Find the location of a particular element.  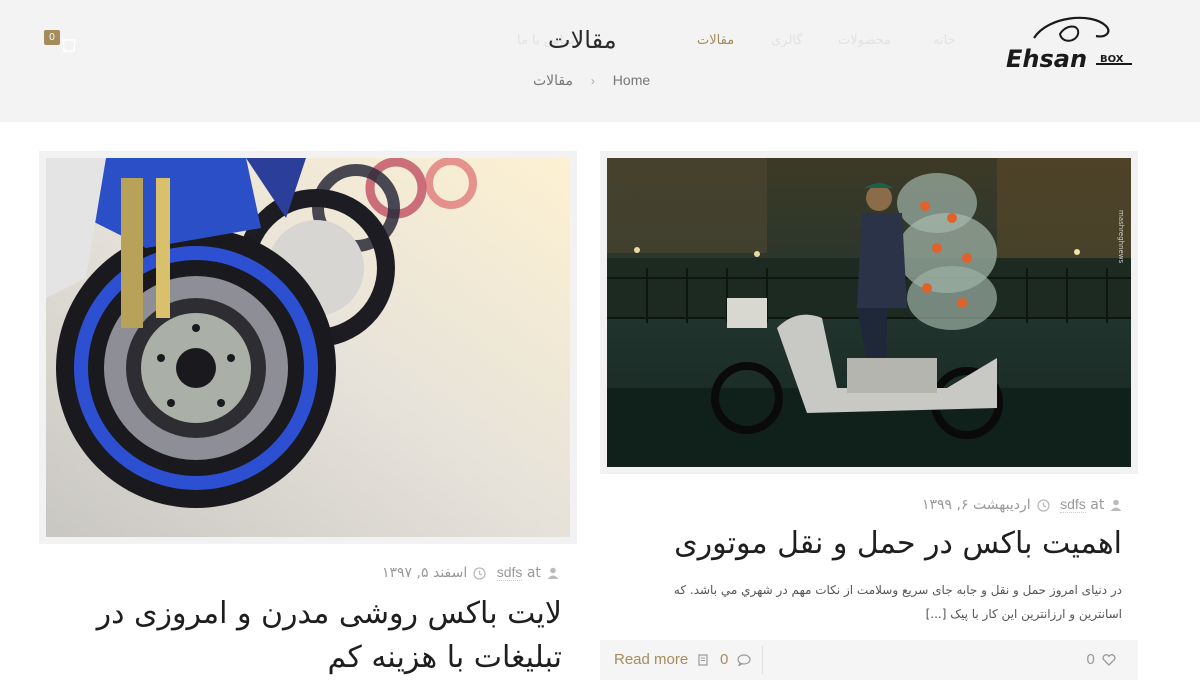

like-button: 0 is located at coordinates (1101, 659).